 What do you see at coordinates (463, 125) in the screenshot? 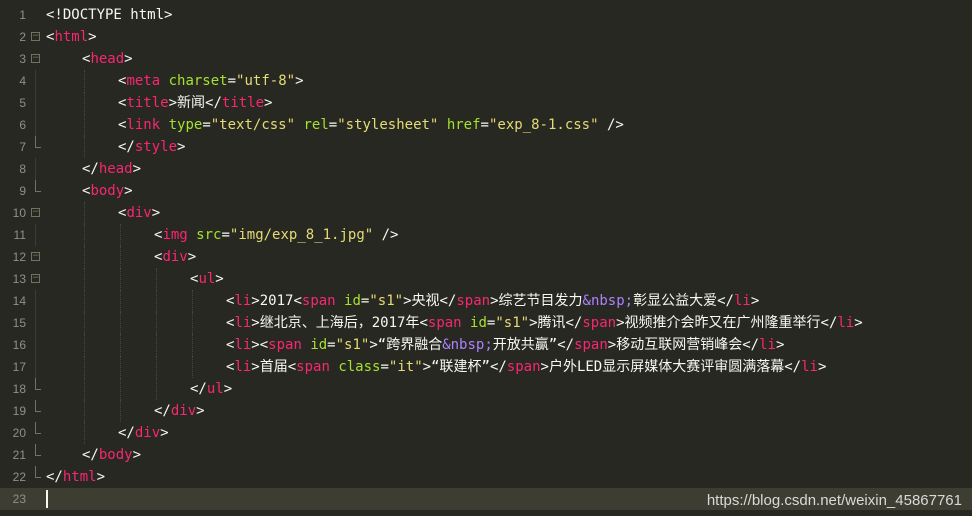
I see `token-attr: href` at bounding box center [463, 125].